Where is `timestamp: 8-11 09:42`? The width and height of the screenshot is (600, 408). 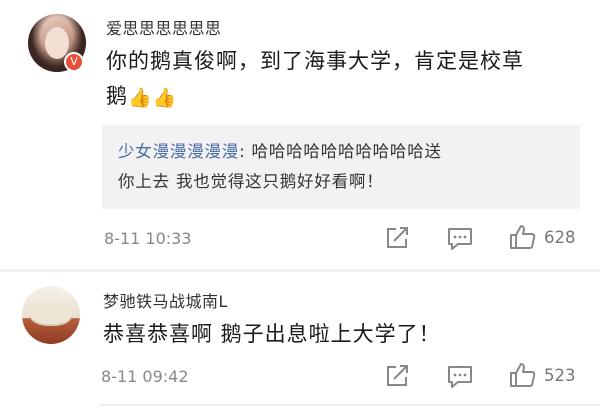
timestamp: 8-11 09:42 is located at coordinates (145, 376).